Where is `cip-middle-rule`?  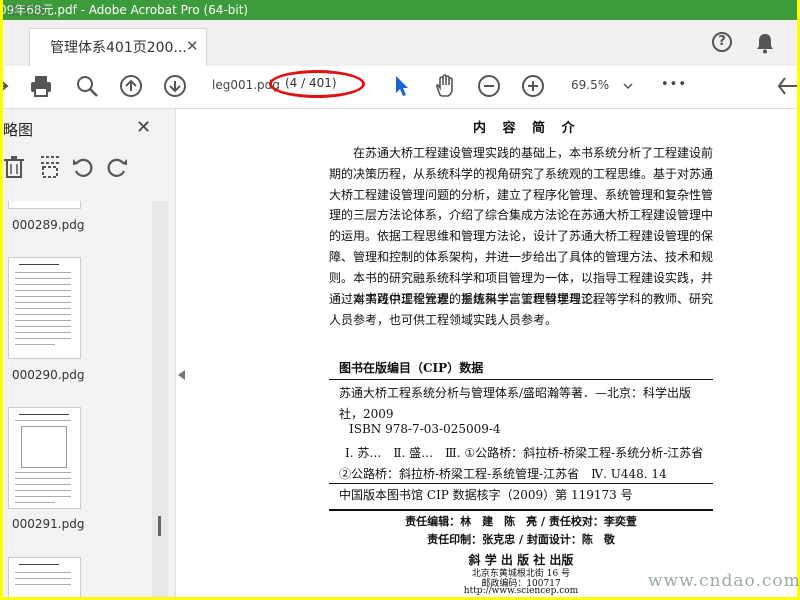 cip-middle-rule is located at coordinates (521, 483).